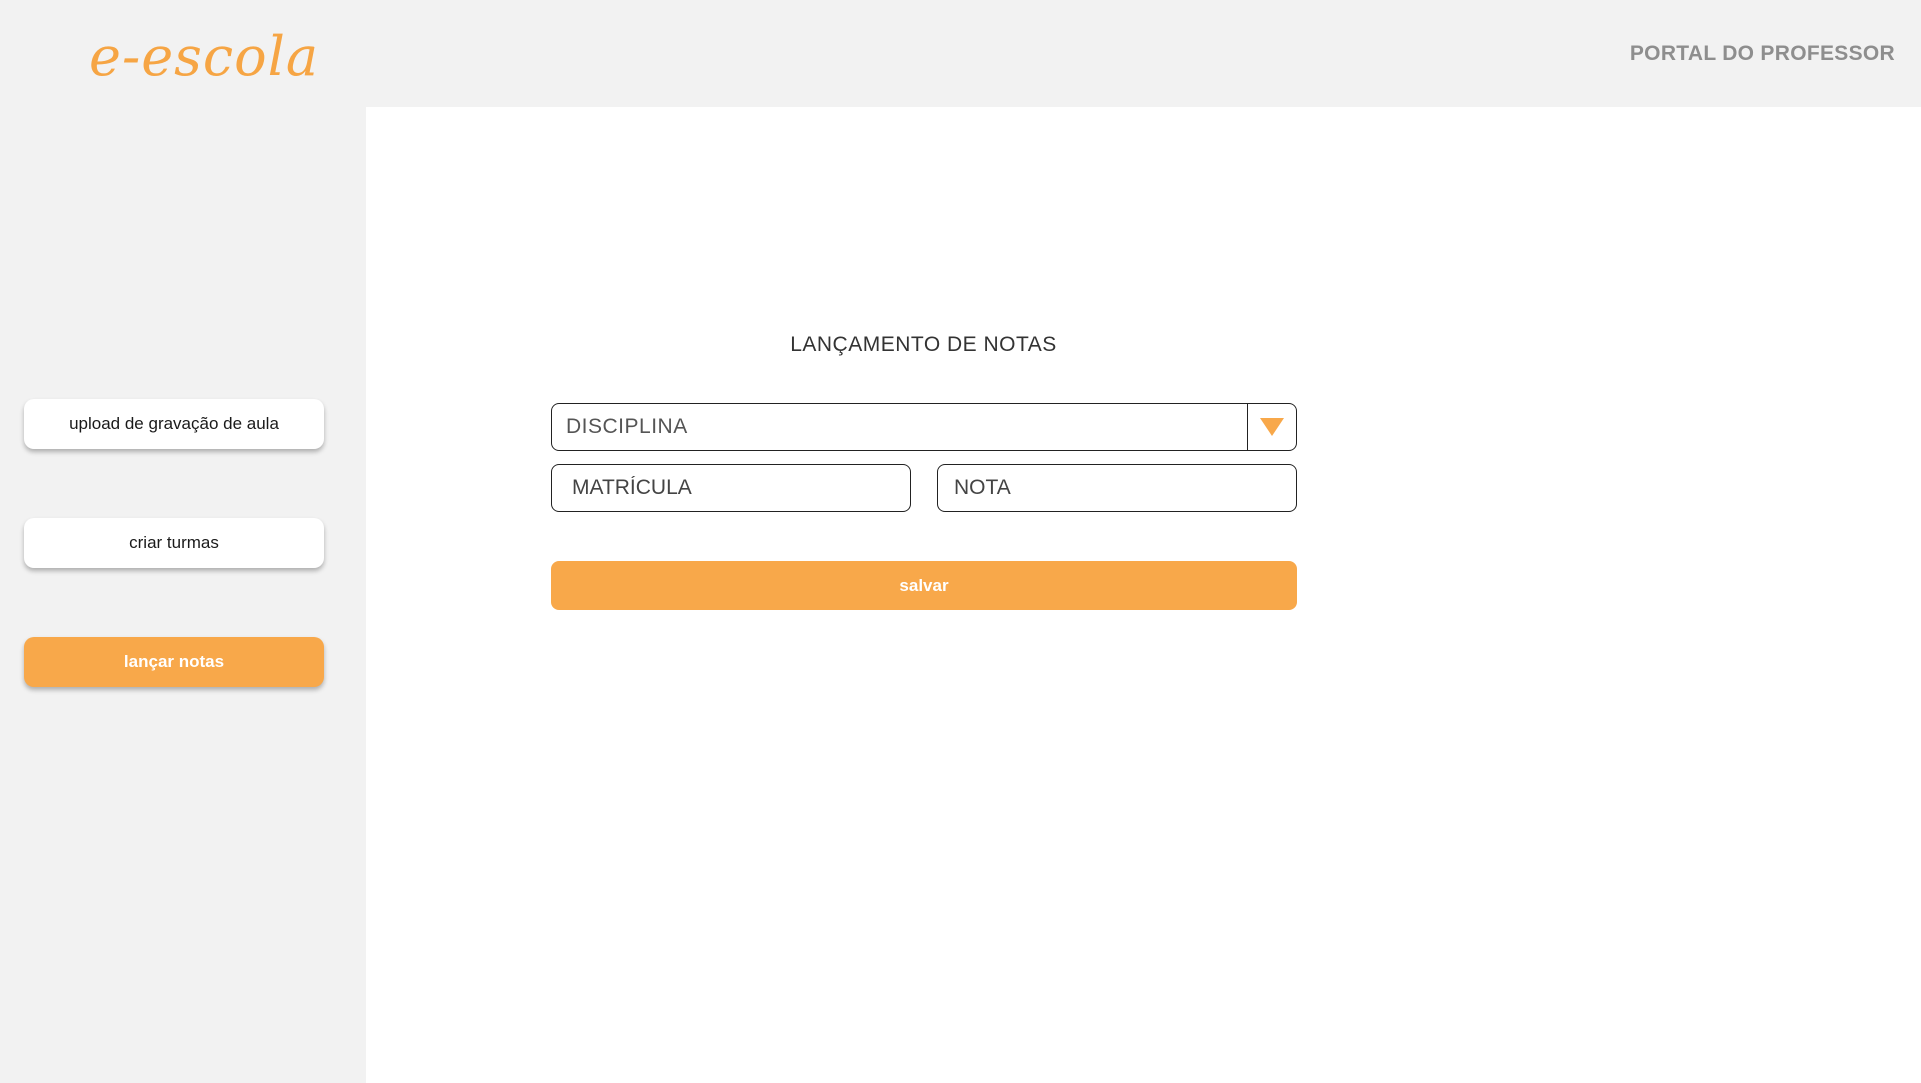  I want to click on chevron-down-icon, so click(1272, 427).